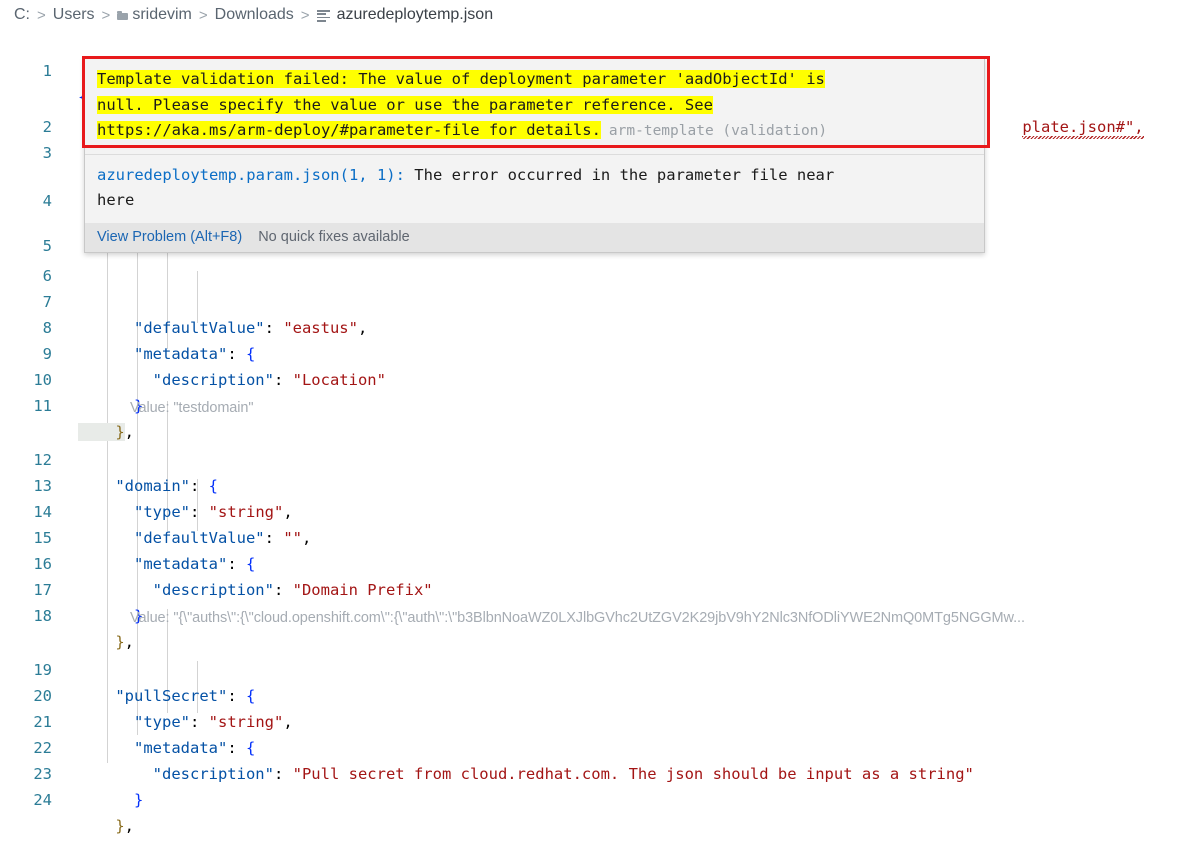  What do you see at coordinates (251, 175) in the screenshot?
I see `hover-secondary-filename: azuredeploytemp.param.json(1, 1):` at bounding box center [251, 175].